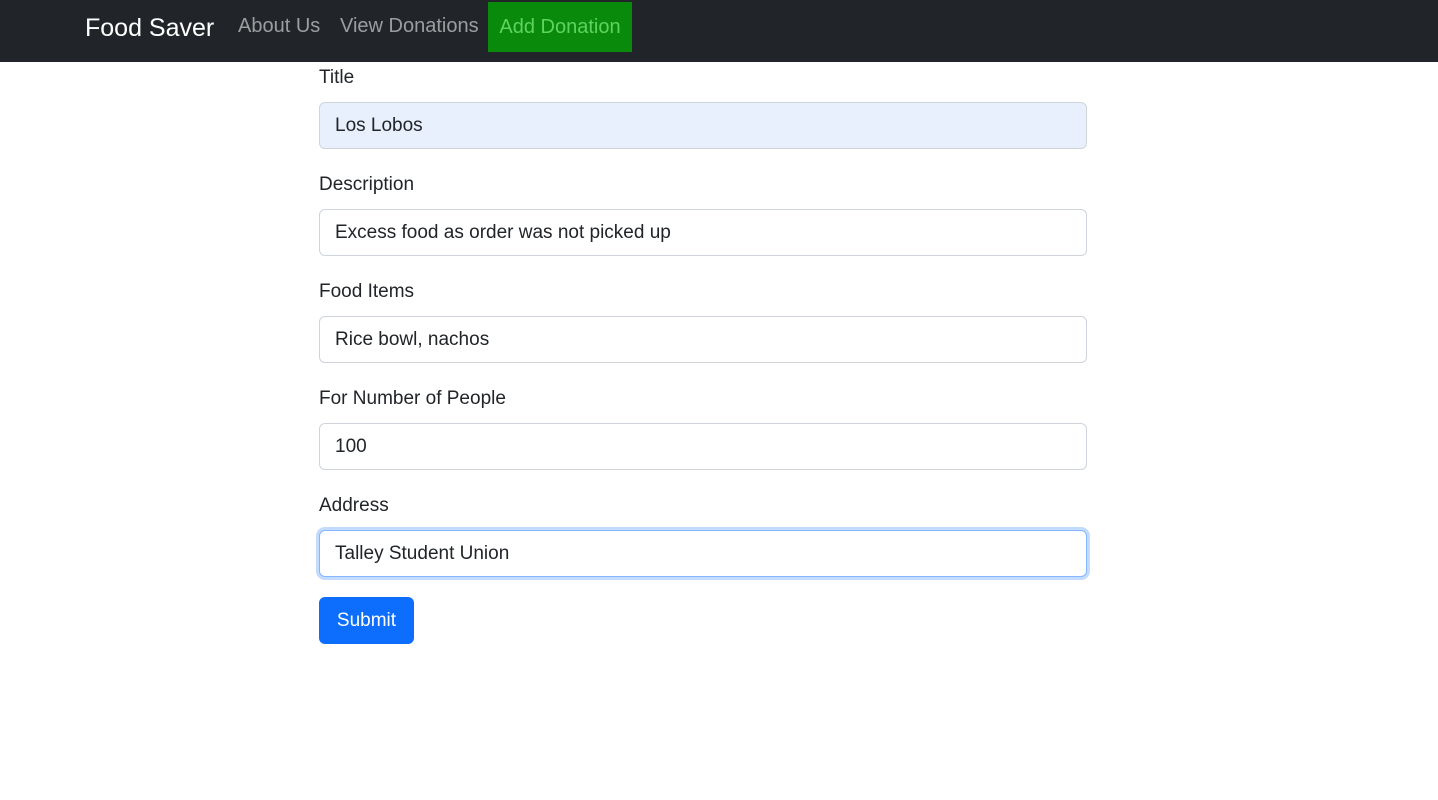 Image resolution: width=1438 pixels, height=800 pixels. Describe the element at coordinates (354, 505) in the screenshot. I see `address-label: Address` at that location.